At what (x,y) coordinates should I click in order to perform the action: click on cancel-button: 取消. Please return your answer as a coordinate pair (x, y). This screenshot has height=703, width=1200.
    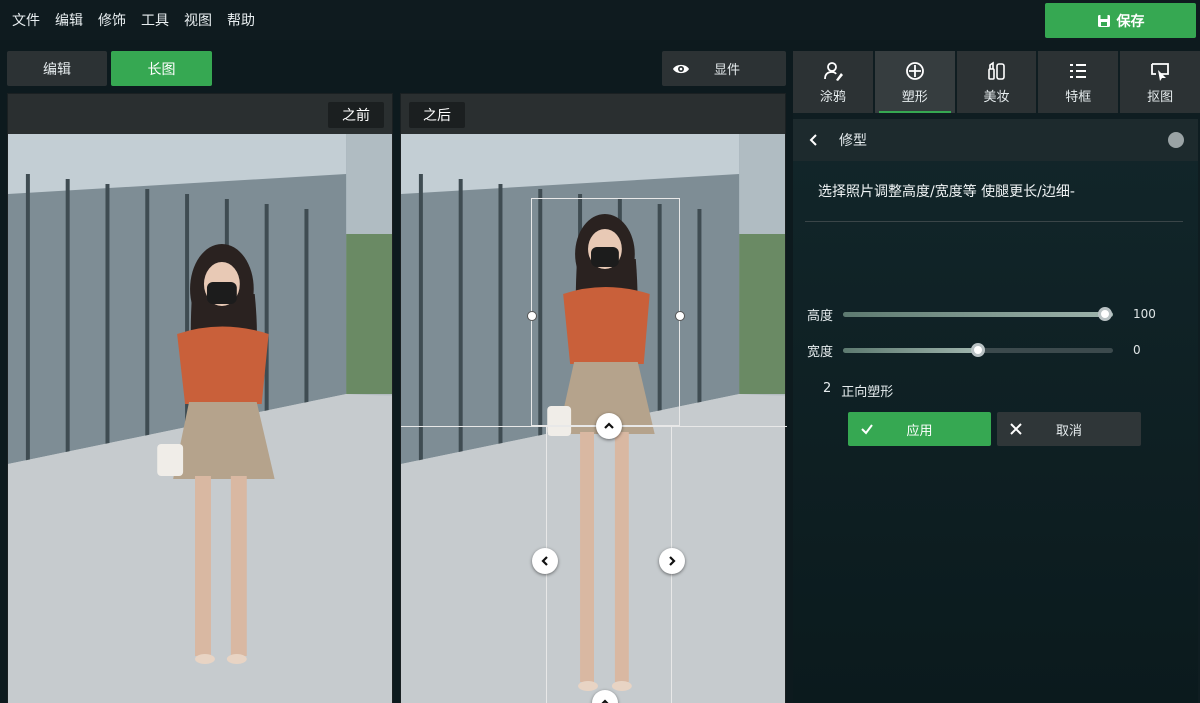
    Looking at the image, I should click on (1069, 429).